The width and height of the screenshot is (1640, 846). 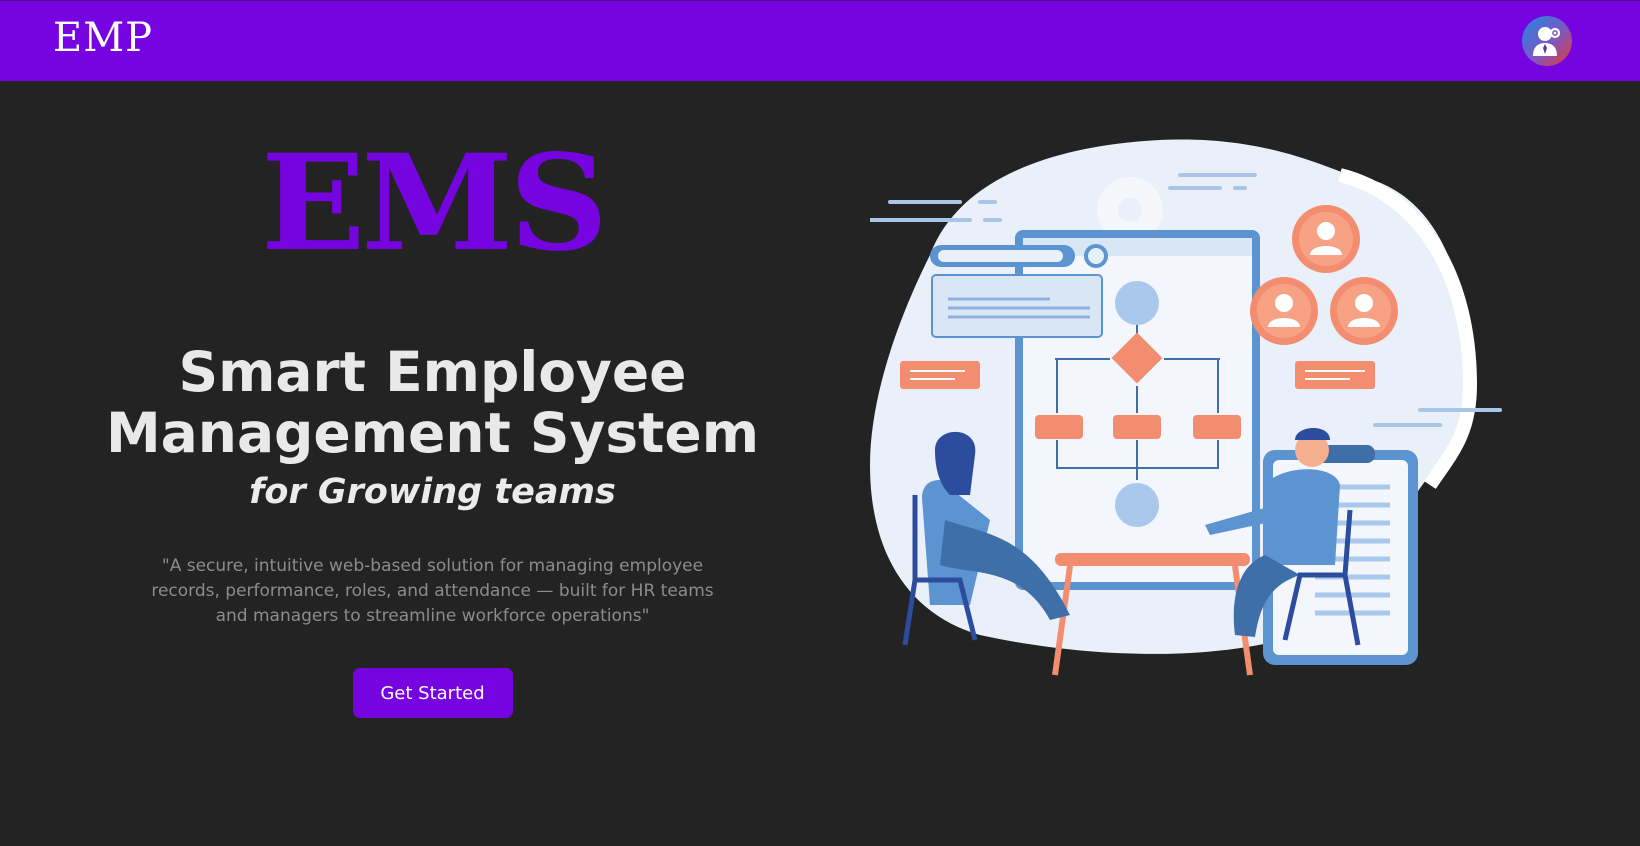 What do you see at coordinates (432, 372) in the screenshot?
I see `headline-line-1: Smart Employee` at bounding box center [432, 372].